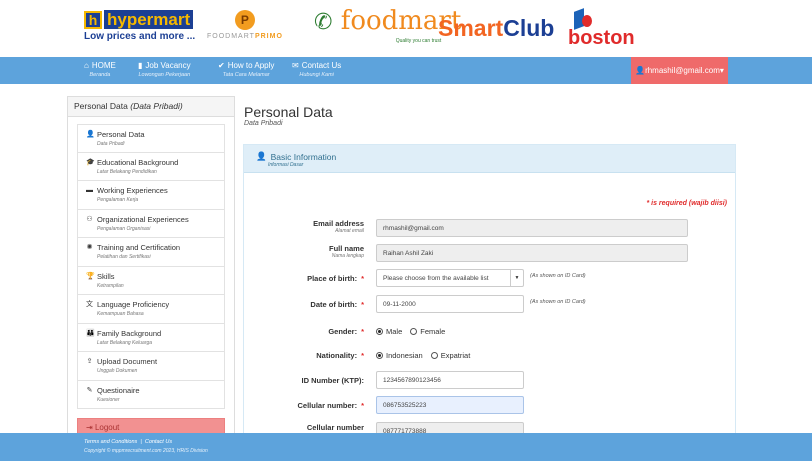  I want to click on user-email-label: rhmashil@gmail.com, so click(682, 70).